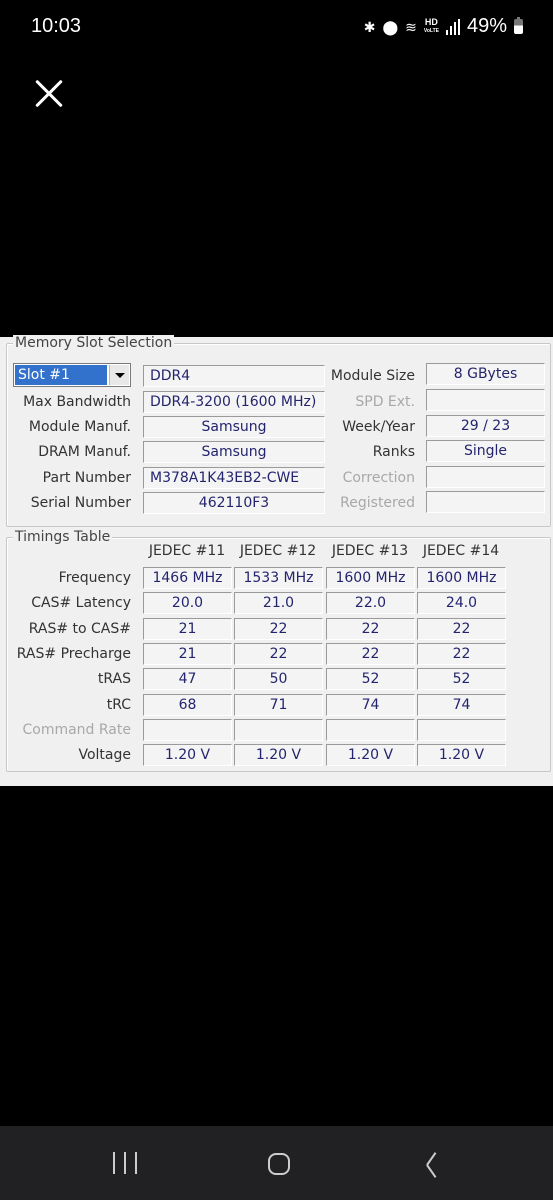  I want to click on wifi6-icon: ≋, so click(411, 26).